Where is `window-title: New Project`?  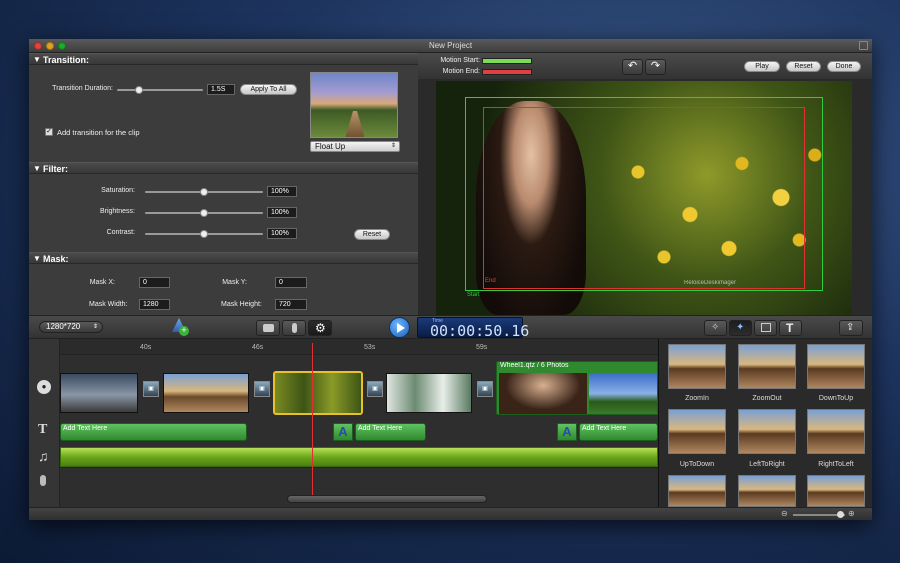 window-title: New Project is located at coordinates (450, 45).